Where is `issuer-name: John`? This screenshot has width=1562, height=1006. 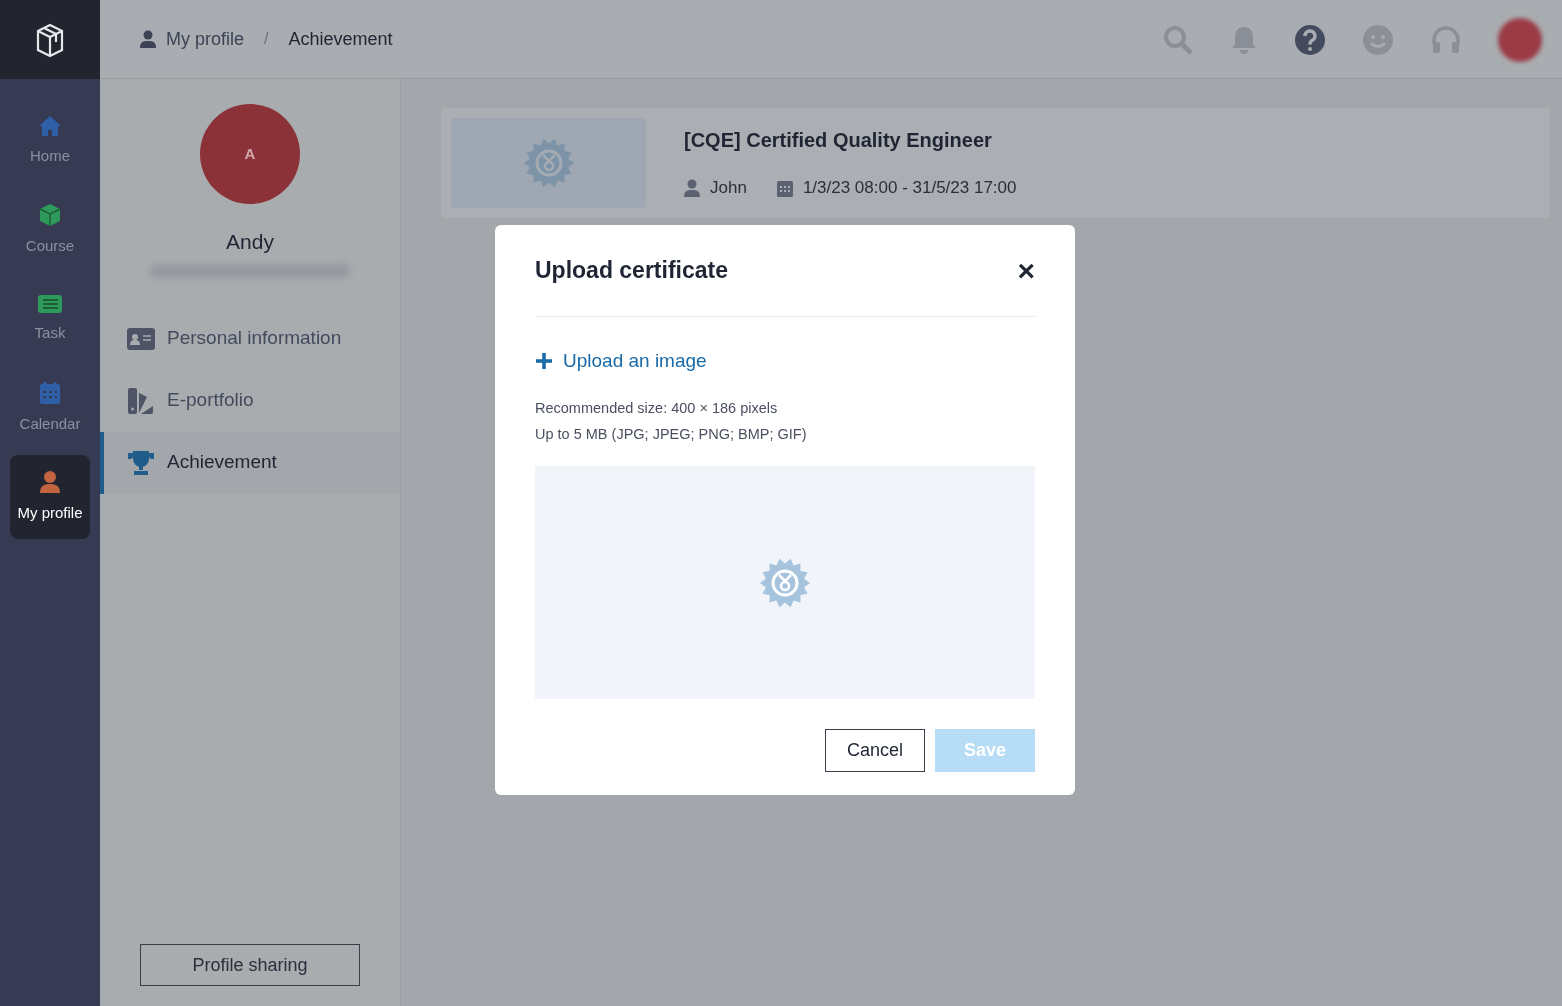 issuer-name: John is located at coordinates (728, 188).